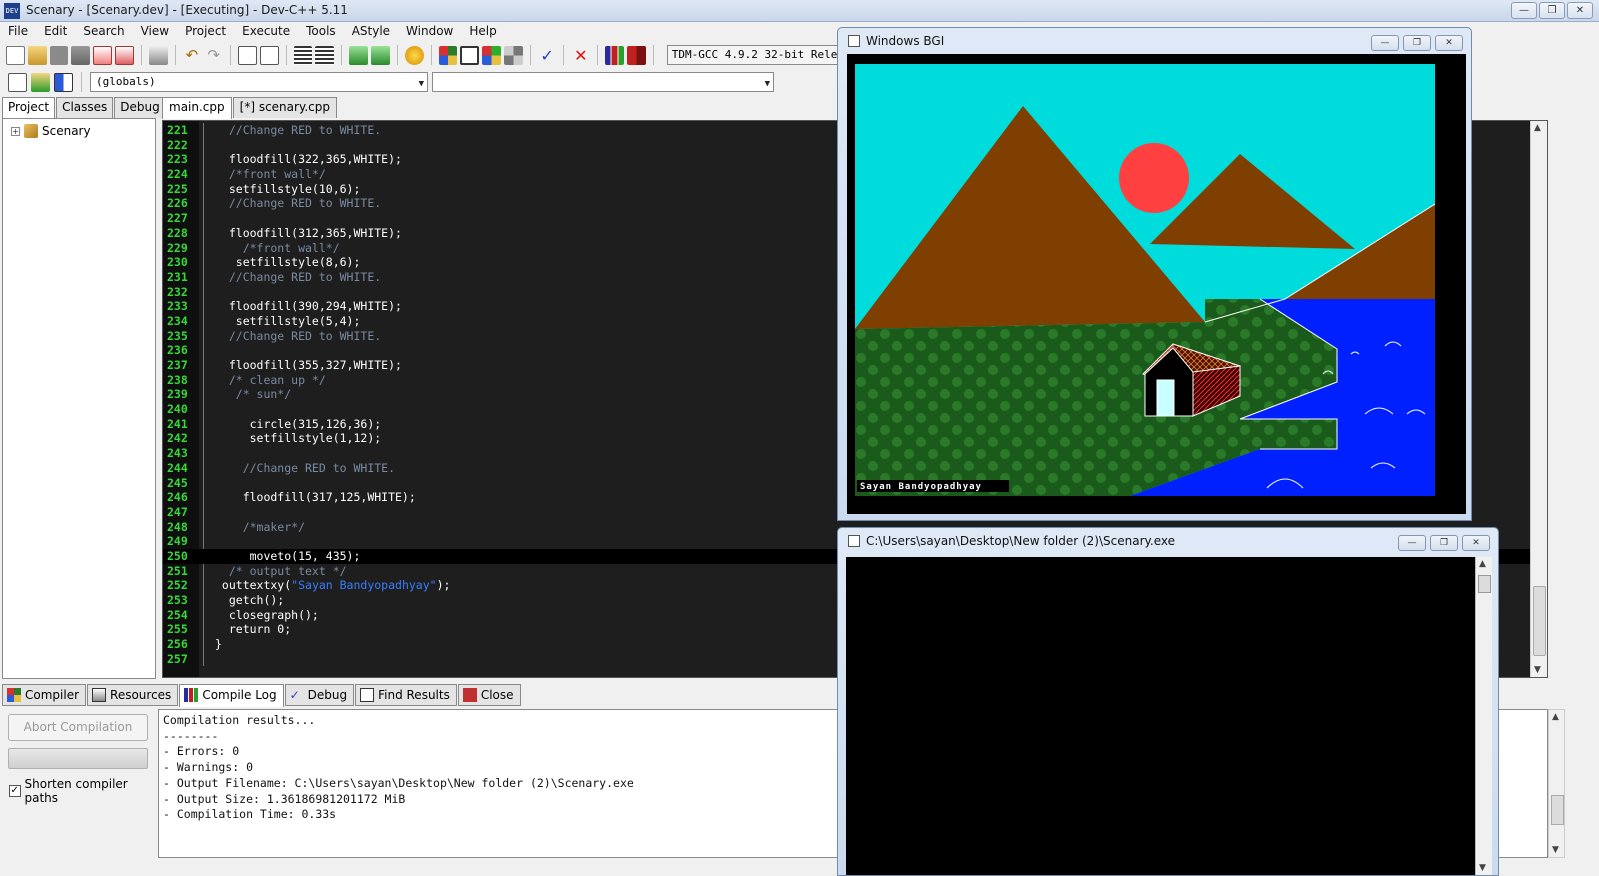 The image size is (1599, 876). I want to click on delete-profile-icon, so click(636, 55).